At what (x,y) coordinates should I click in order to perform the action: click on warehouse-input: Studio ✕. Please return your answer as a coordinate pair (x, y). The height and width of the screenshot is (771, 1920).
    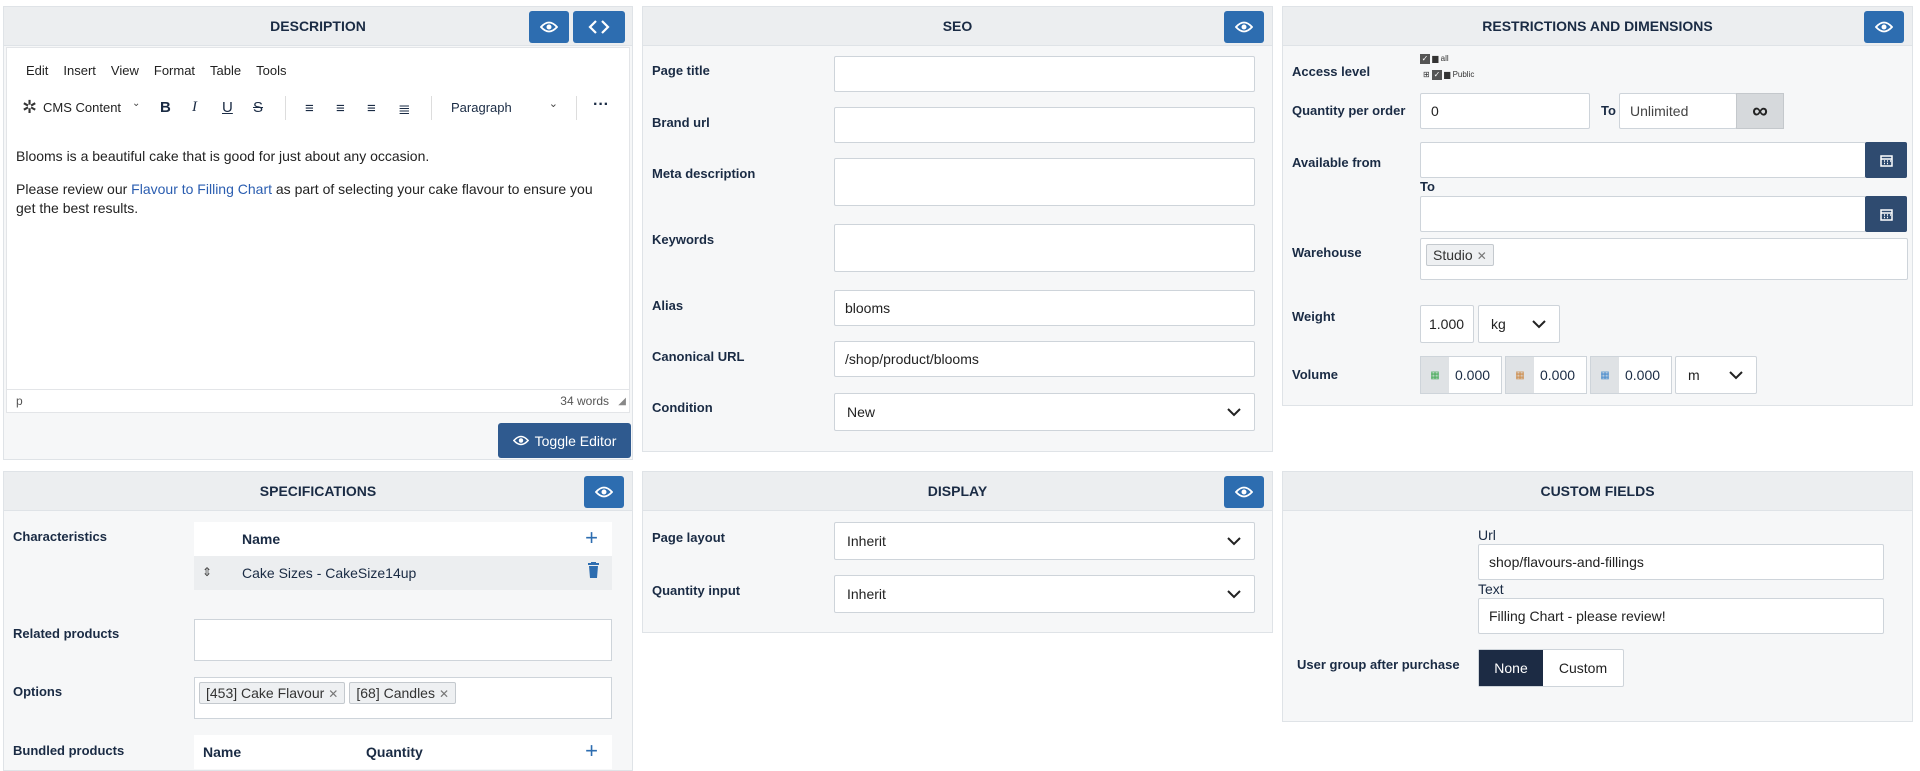
    Looking at the image, I should click on (1664, 259).